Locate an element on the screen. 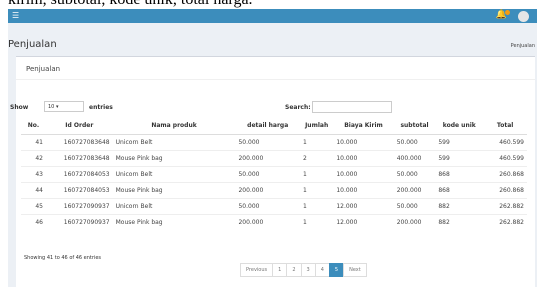 This screenshot has width=541, height=287. cell-no: 43 is located at coordinates (33, 173).